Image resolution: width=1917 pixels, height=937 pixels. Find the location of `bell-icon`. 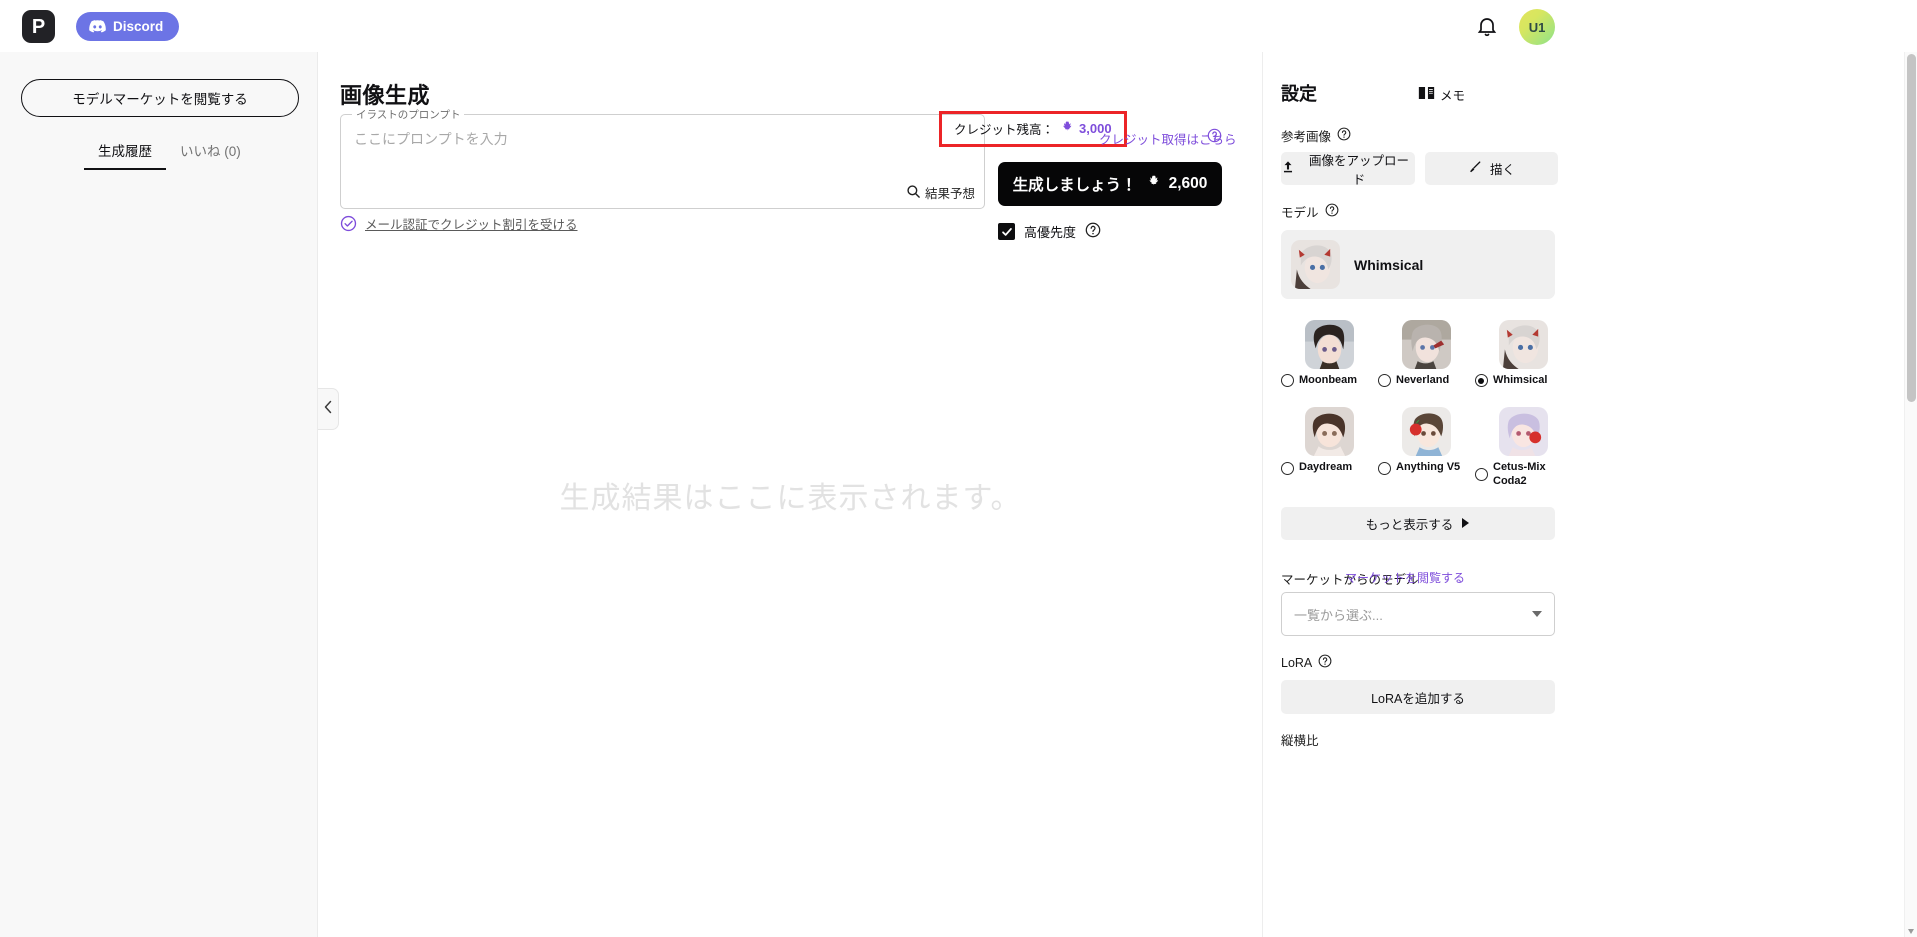

bell-icon is located at coordinates (1487, 26).